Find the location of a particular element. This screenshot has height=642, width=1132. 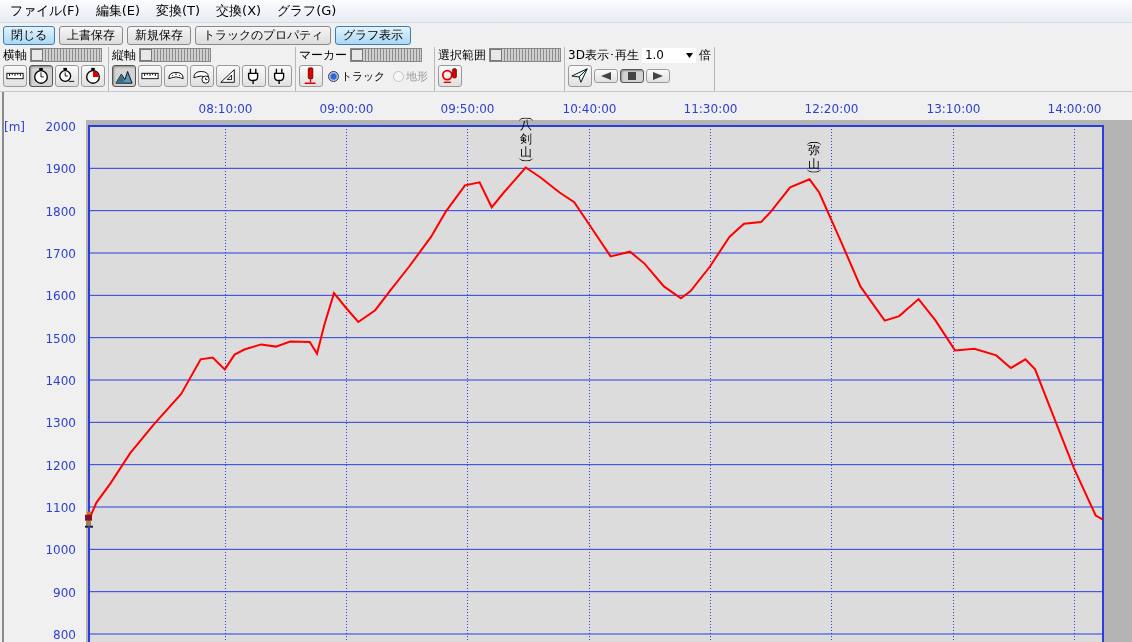

y-tick-label: 900 is located at coordinates (64, 592).